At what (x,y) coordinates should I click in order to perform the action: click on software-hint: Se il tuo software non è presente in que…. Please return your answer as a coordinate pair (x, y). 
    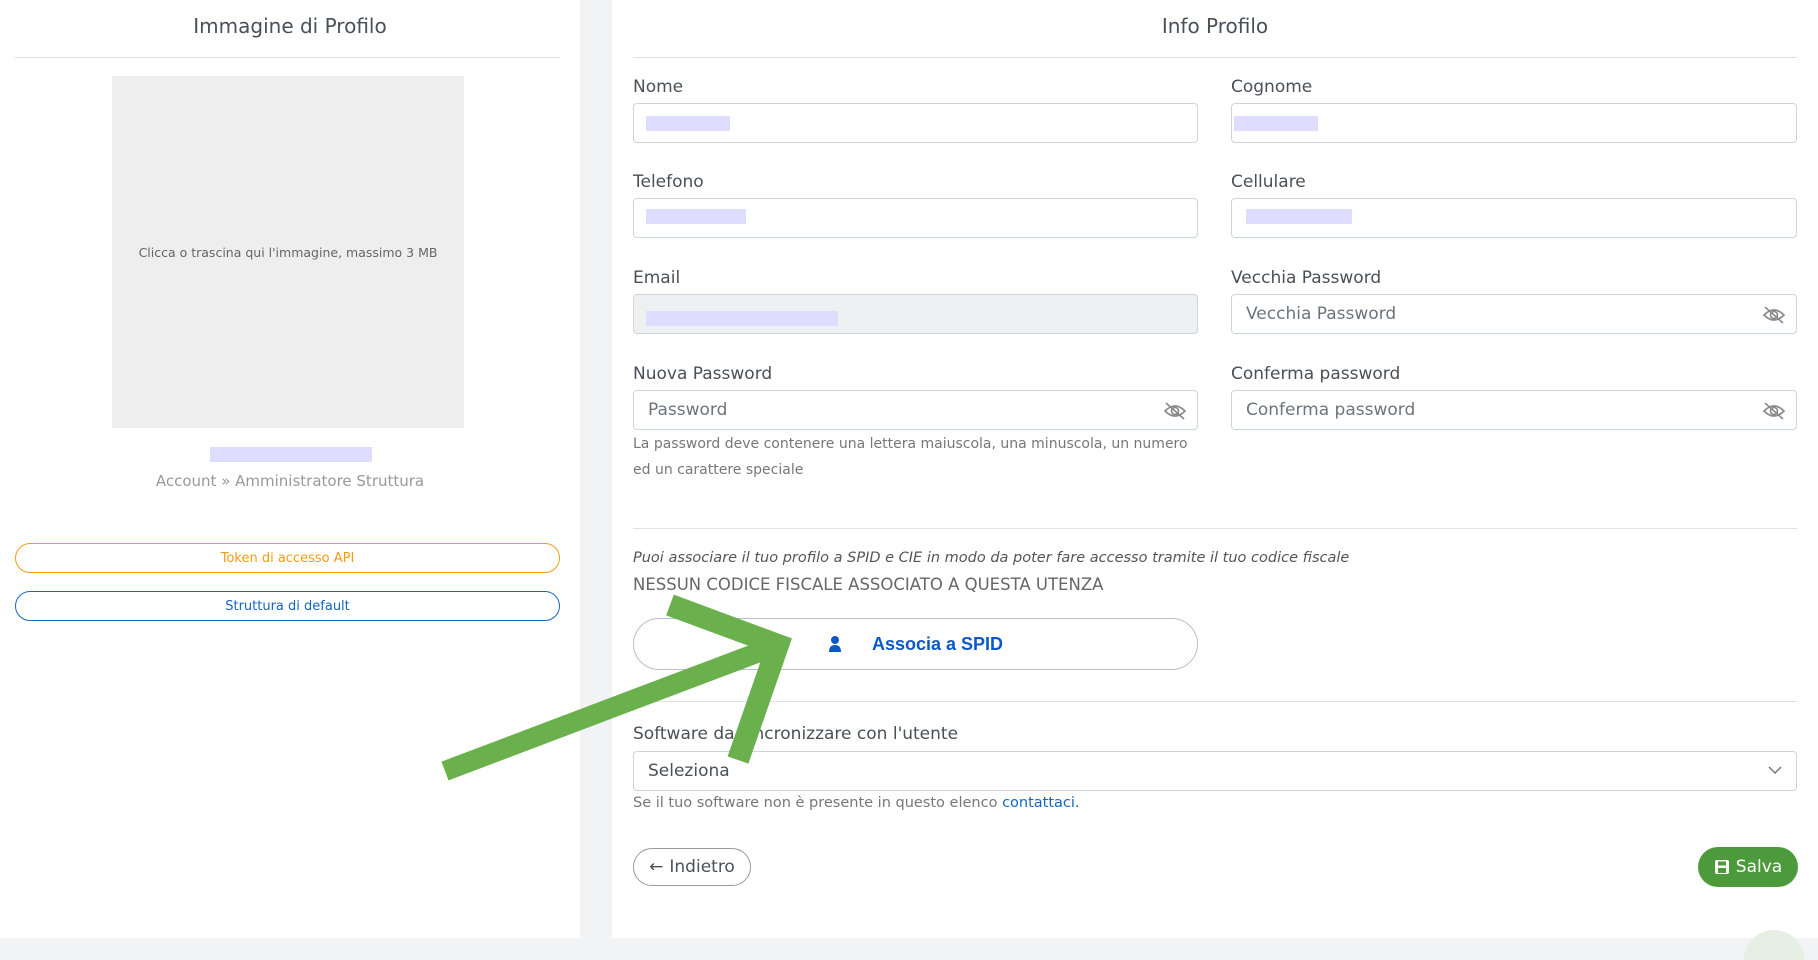
    Looking at the image, I should click on (856, 803).